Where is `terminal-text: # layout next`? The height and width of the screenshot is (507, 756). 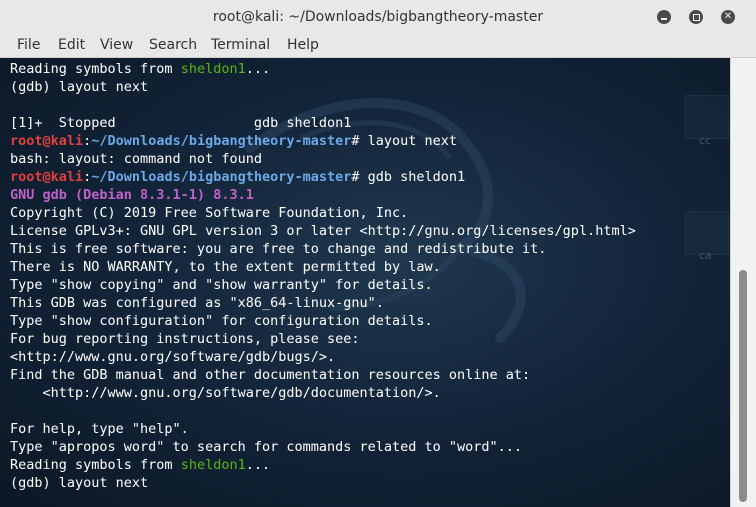
terminal-text: # layout next is located at coordinates (404, 141).